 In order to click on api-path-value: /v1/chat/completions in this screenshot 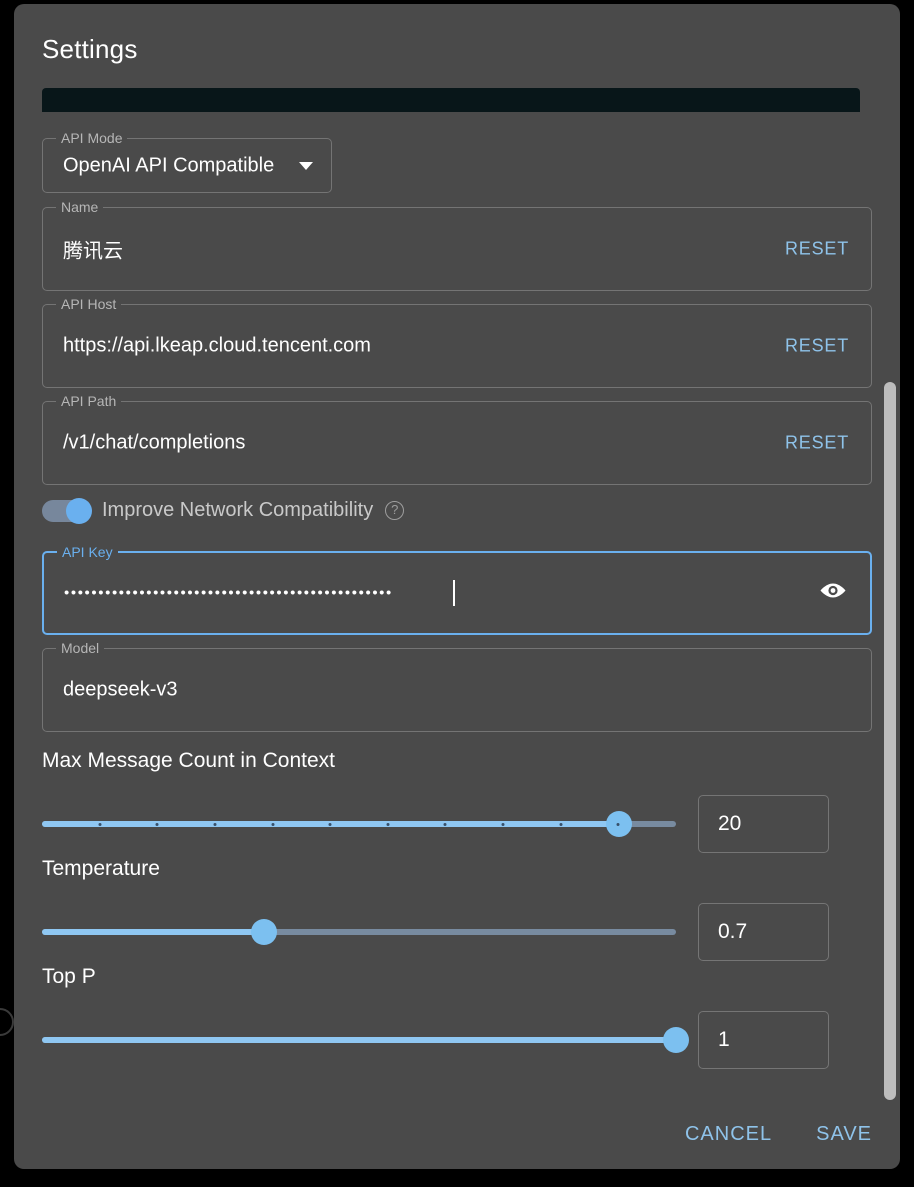, I will do `click(154, 442)`.